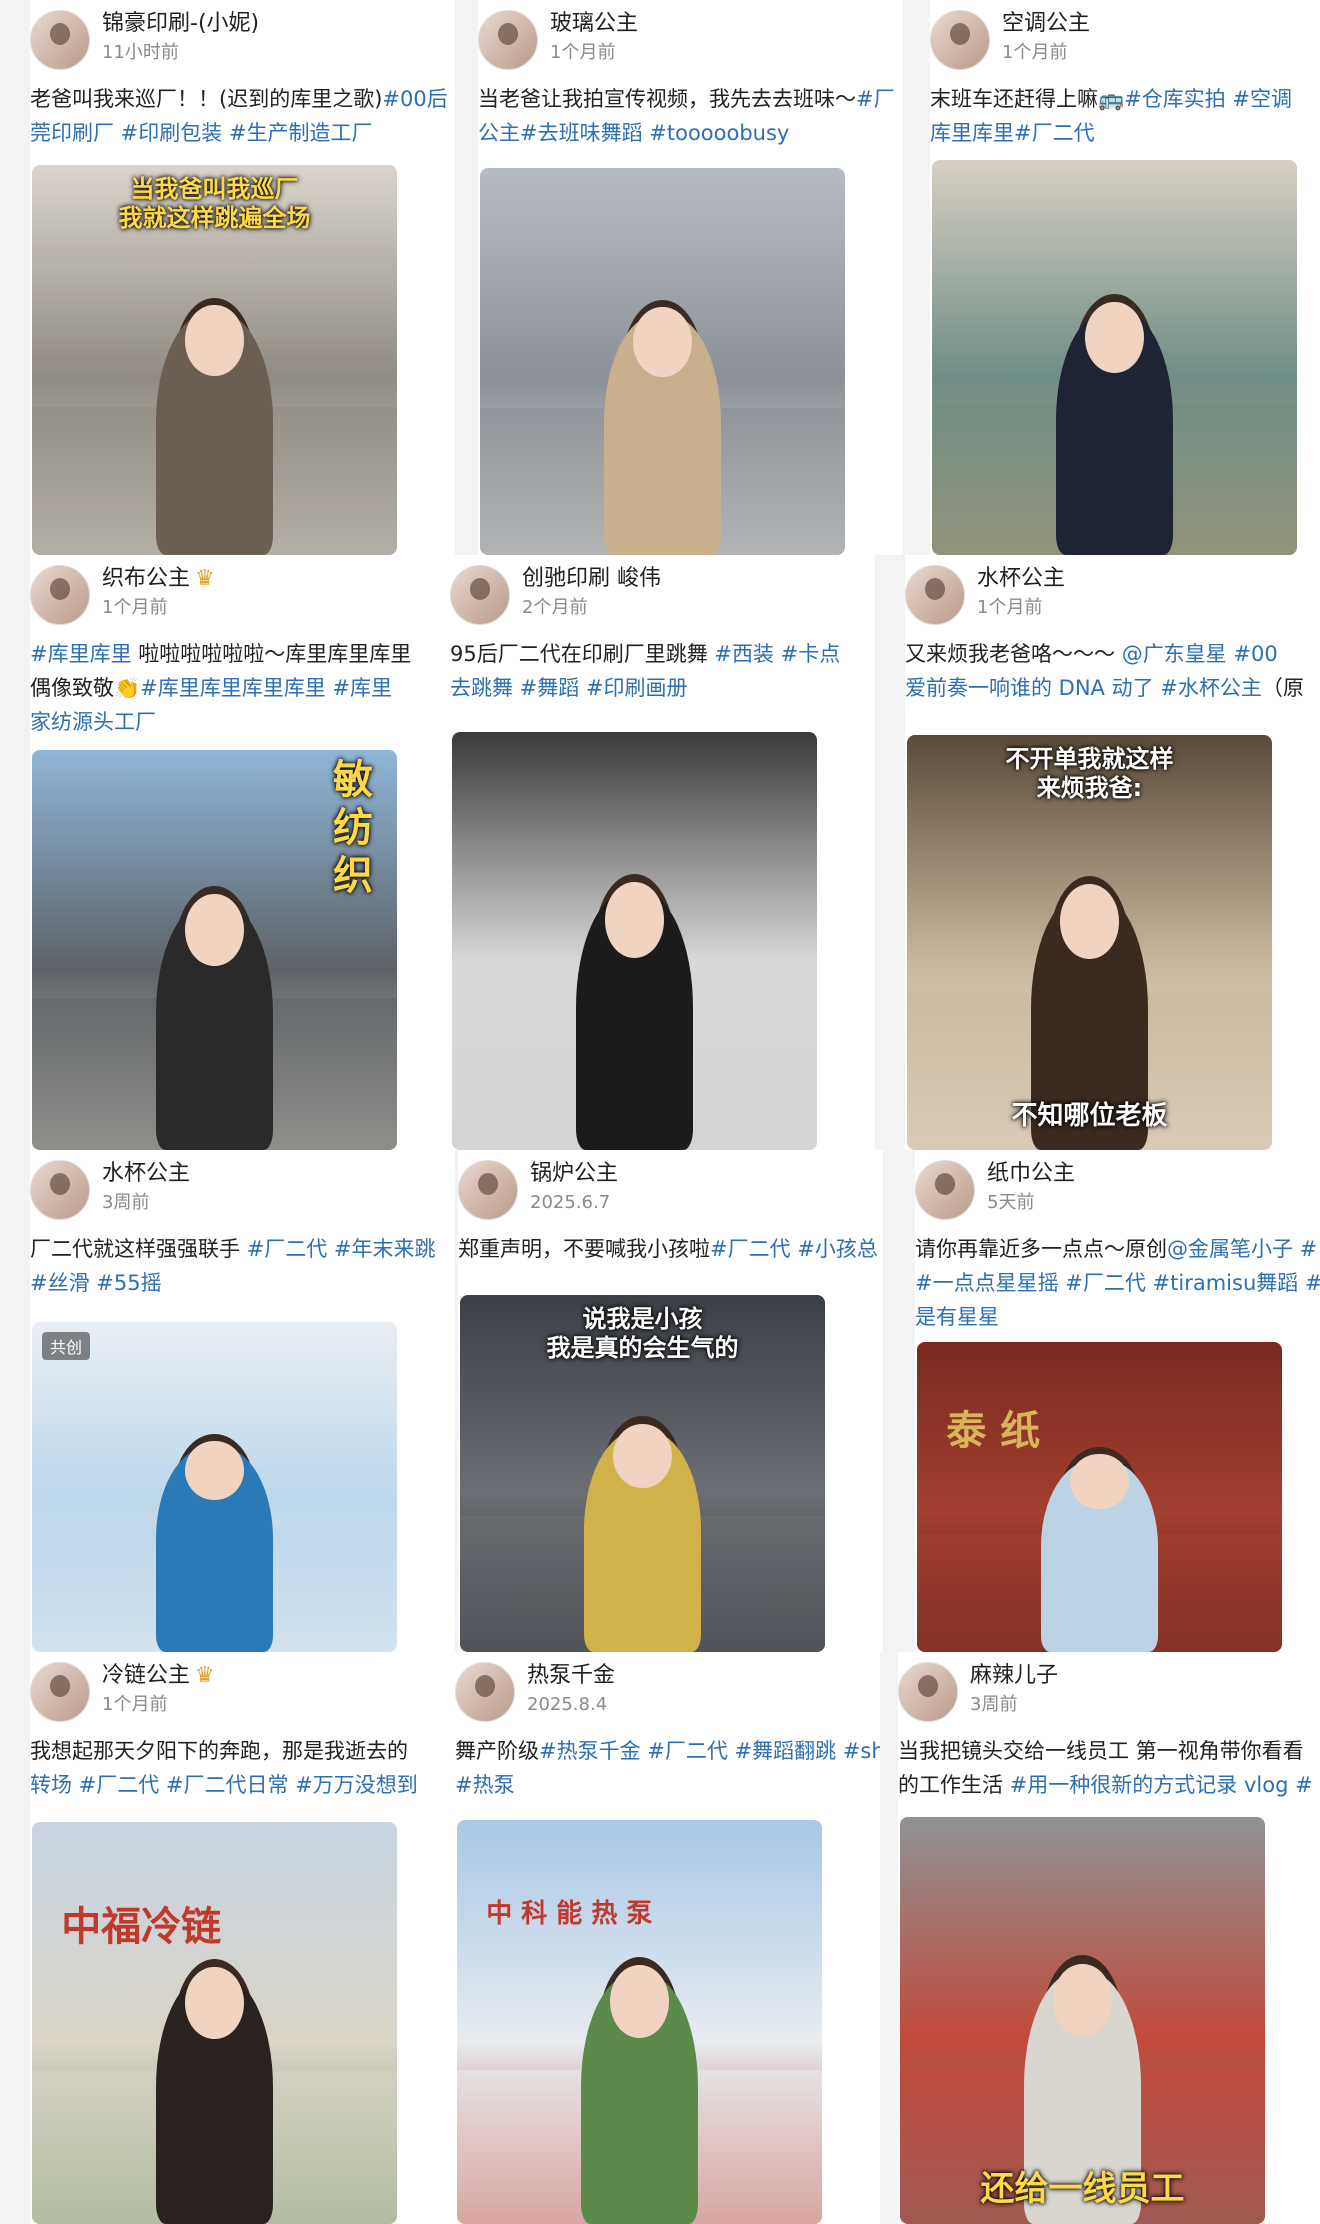  I want to click on video-thumbnail: 中 科 能 热 泵, so click(639, 2022).